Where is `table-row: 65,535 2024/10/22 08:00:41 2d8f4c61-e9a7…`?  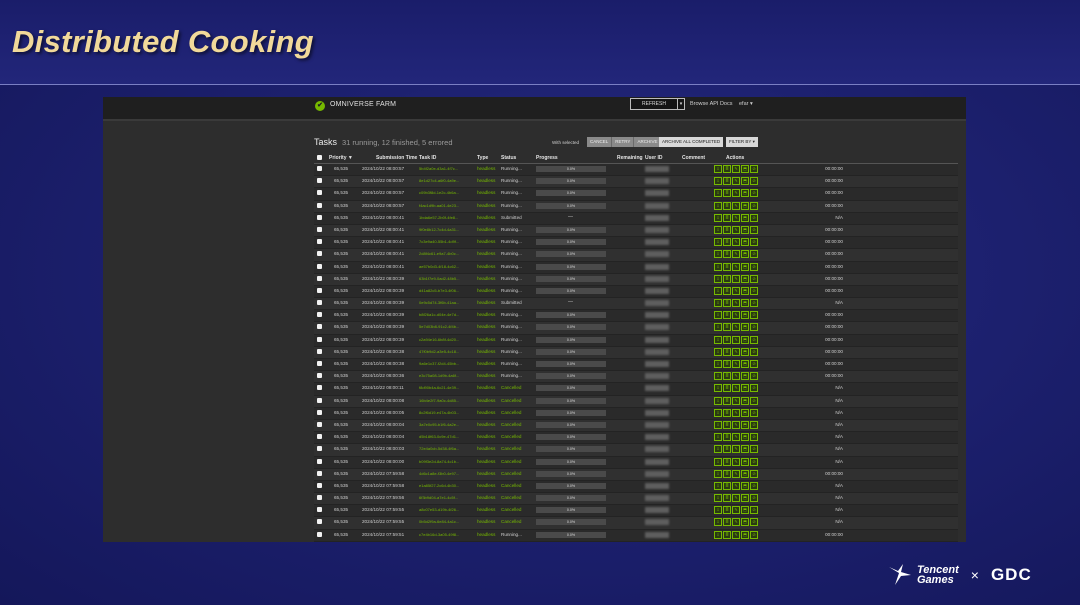 table-row: 65,535 2024/10/22 08:00:41 2d8f4c61-e9a7… is located at coordinates (636, 255).